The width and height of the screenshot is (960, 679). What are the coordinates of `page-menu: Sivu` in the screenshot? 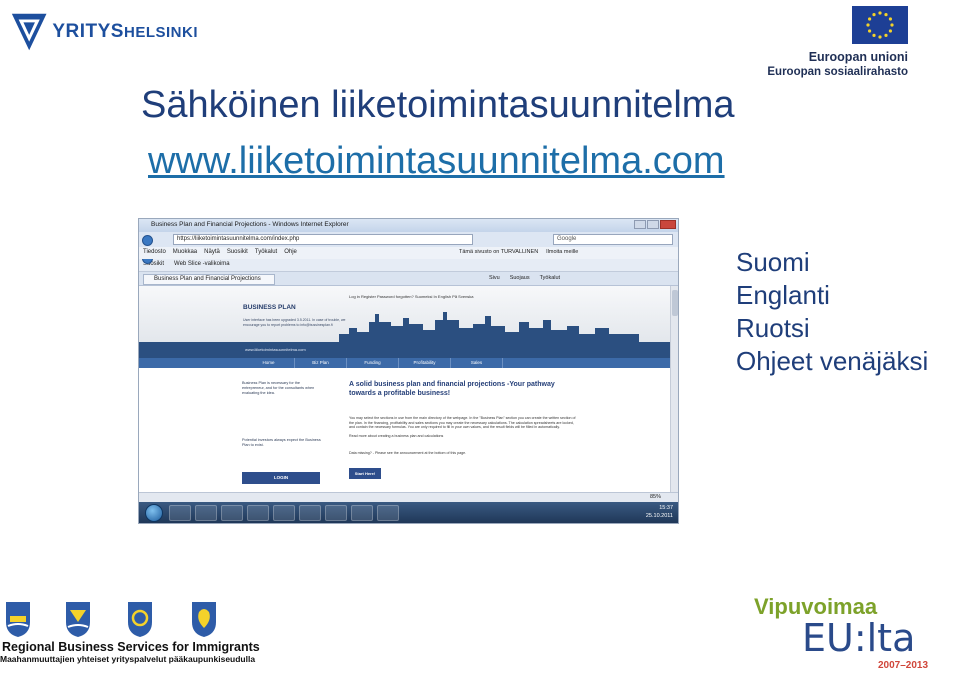 It's located at (494, 278).